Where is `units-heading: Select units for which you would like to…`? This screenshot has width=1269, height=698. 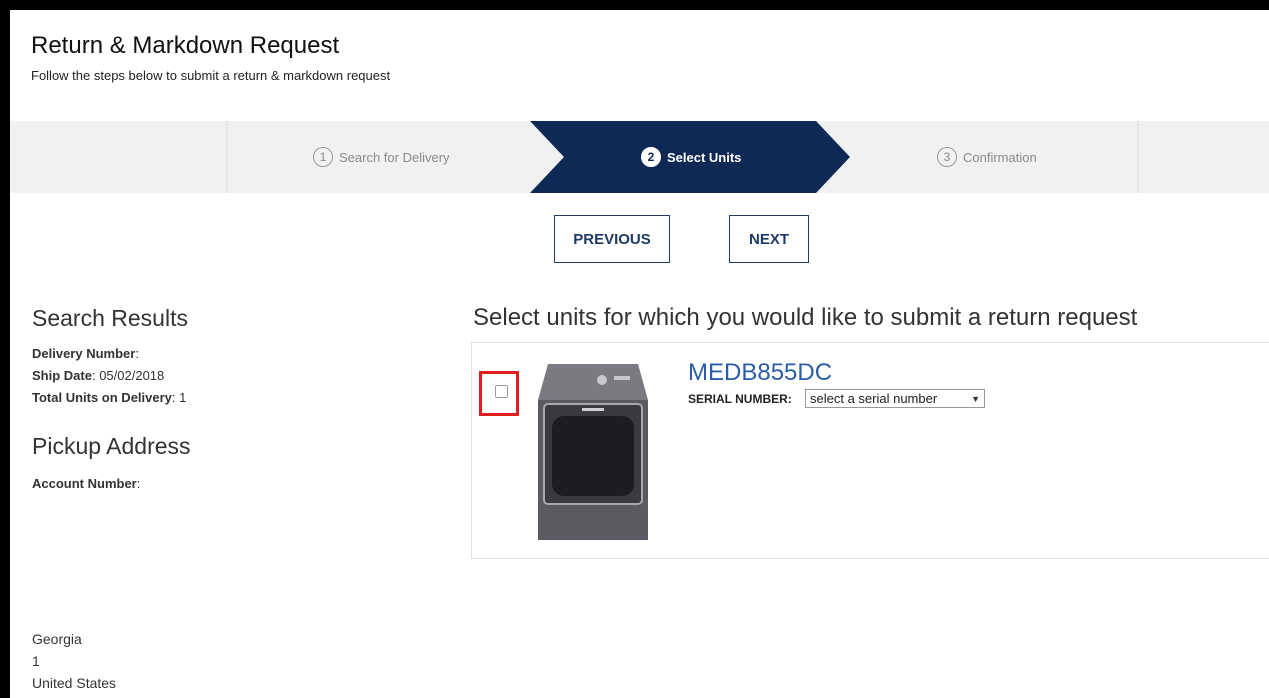 units-heading: Select units for which you would like to… is located at coordinates (805, 317).